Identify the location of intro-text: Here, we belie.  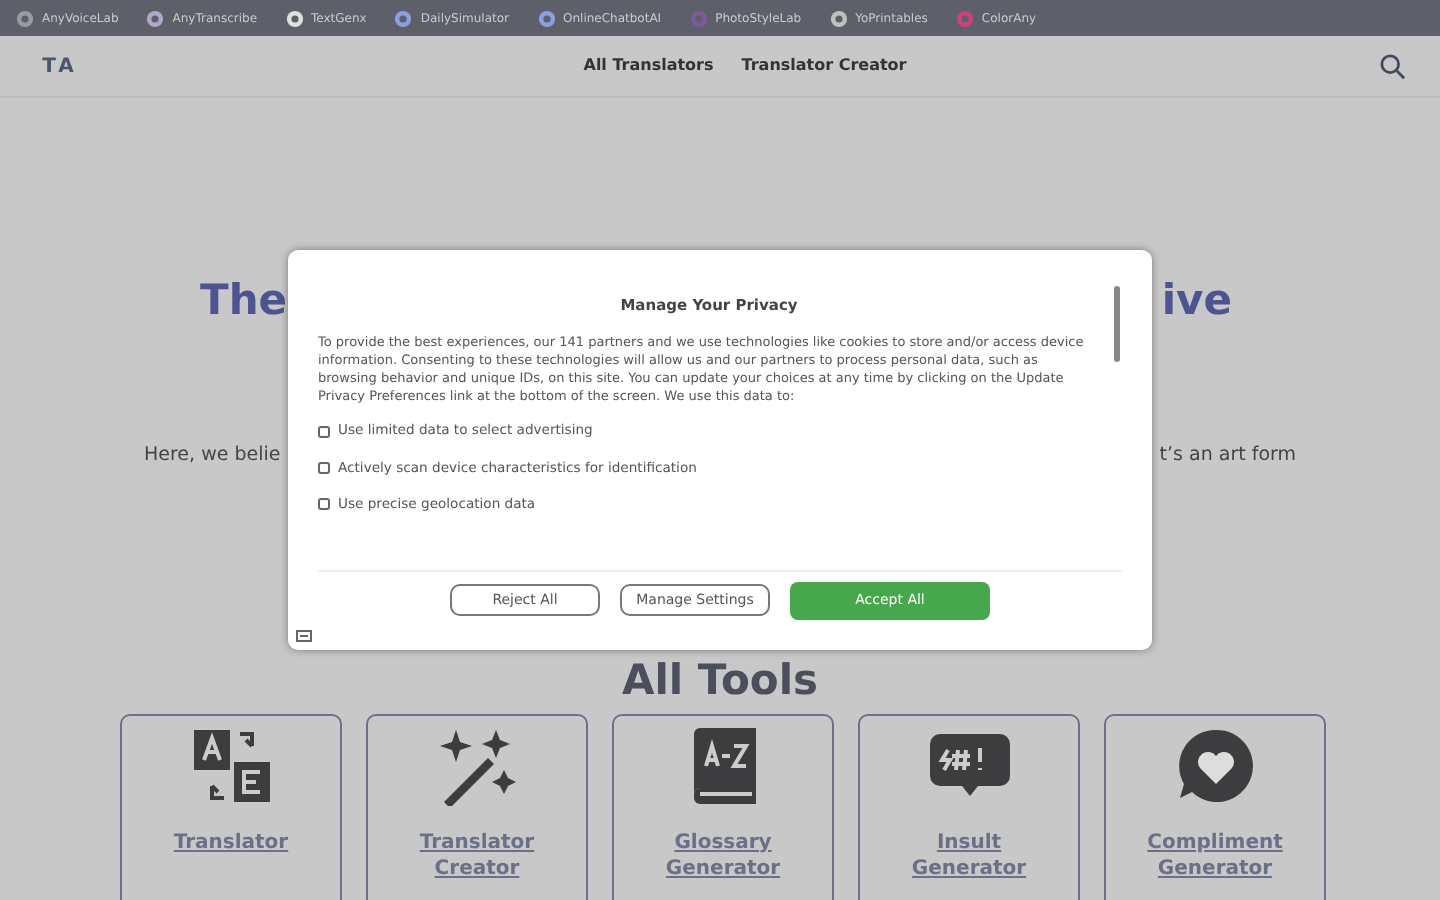
(212, 456).